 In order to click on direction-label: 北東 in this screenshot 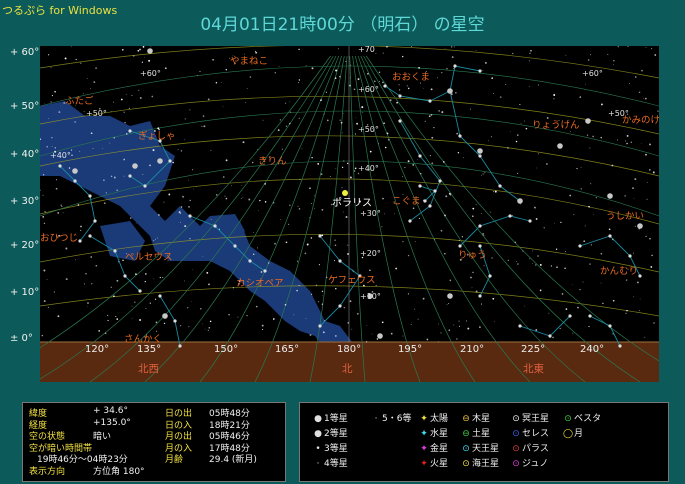, I will do `click(533, 368)`.